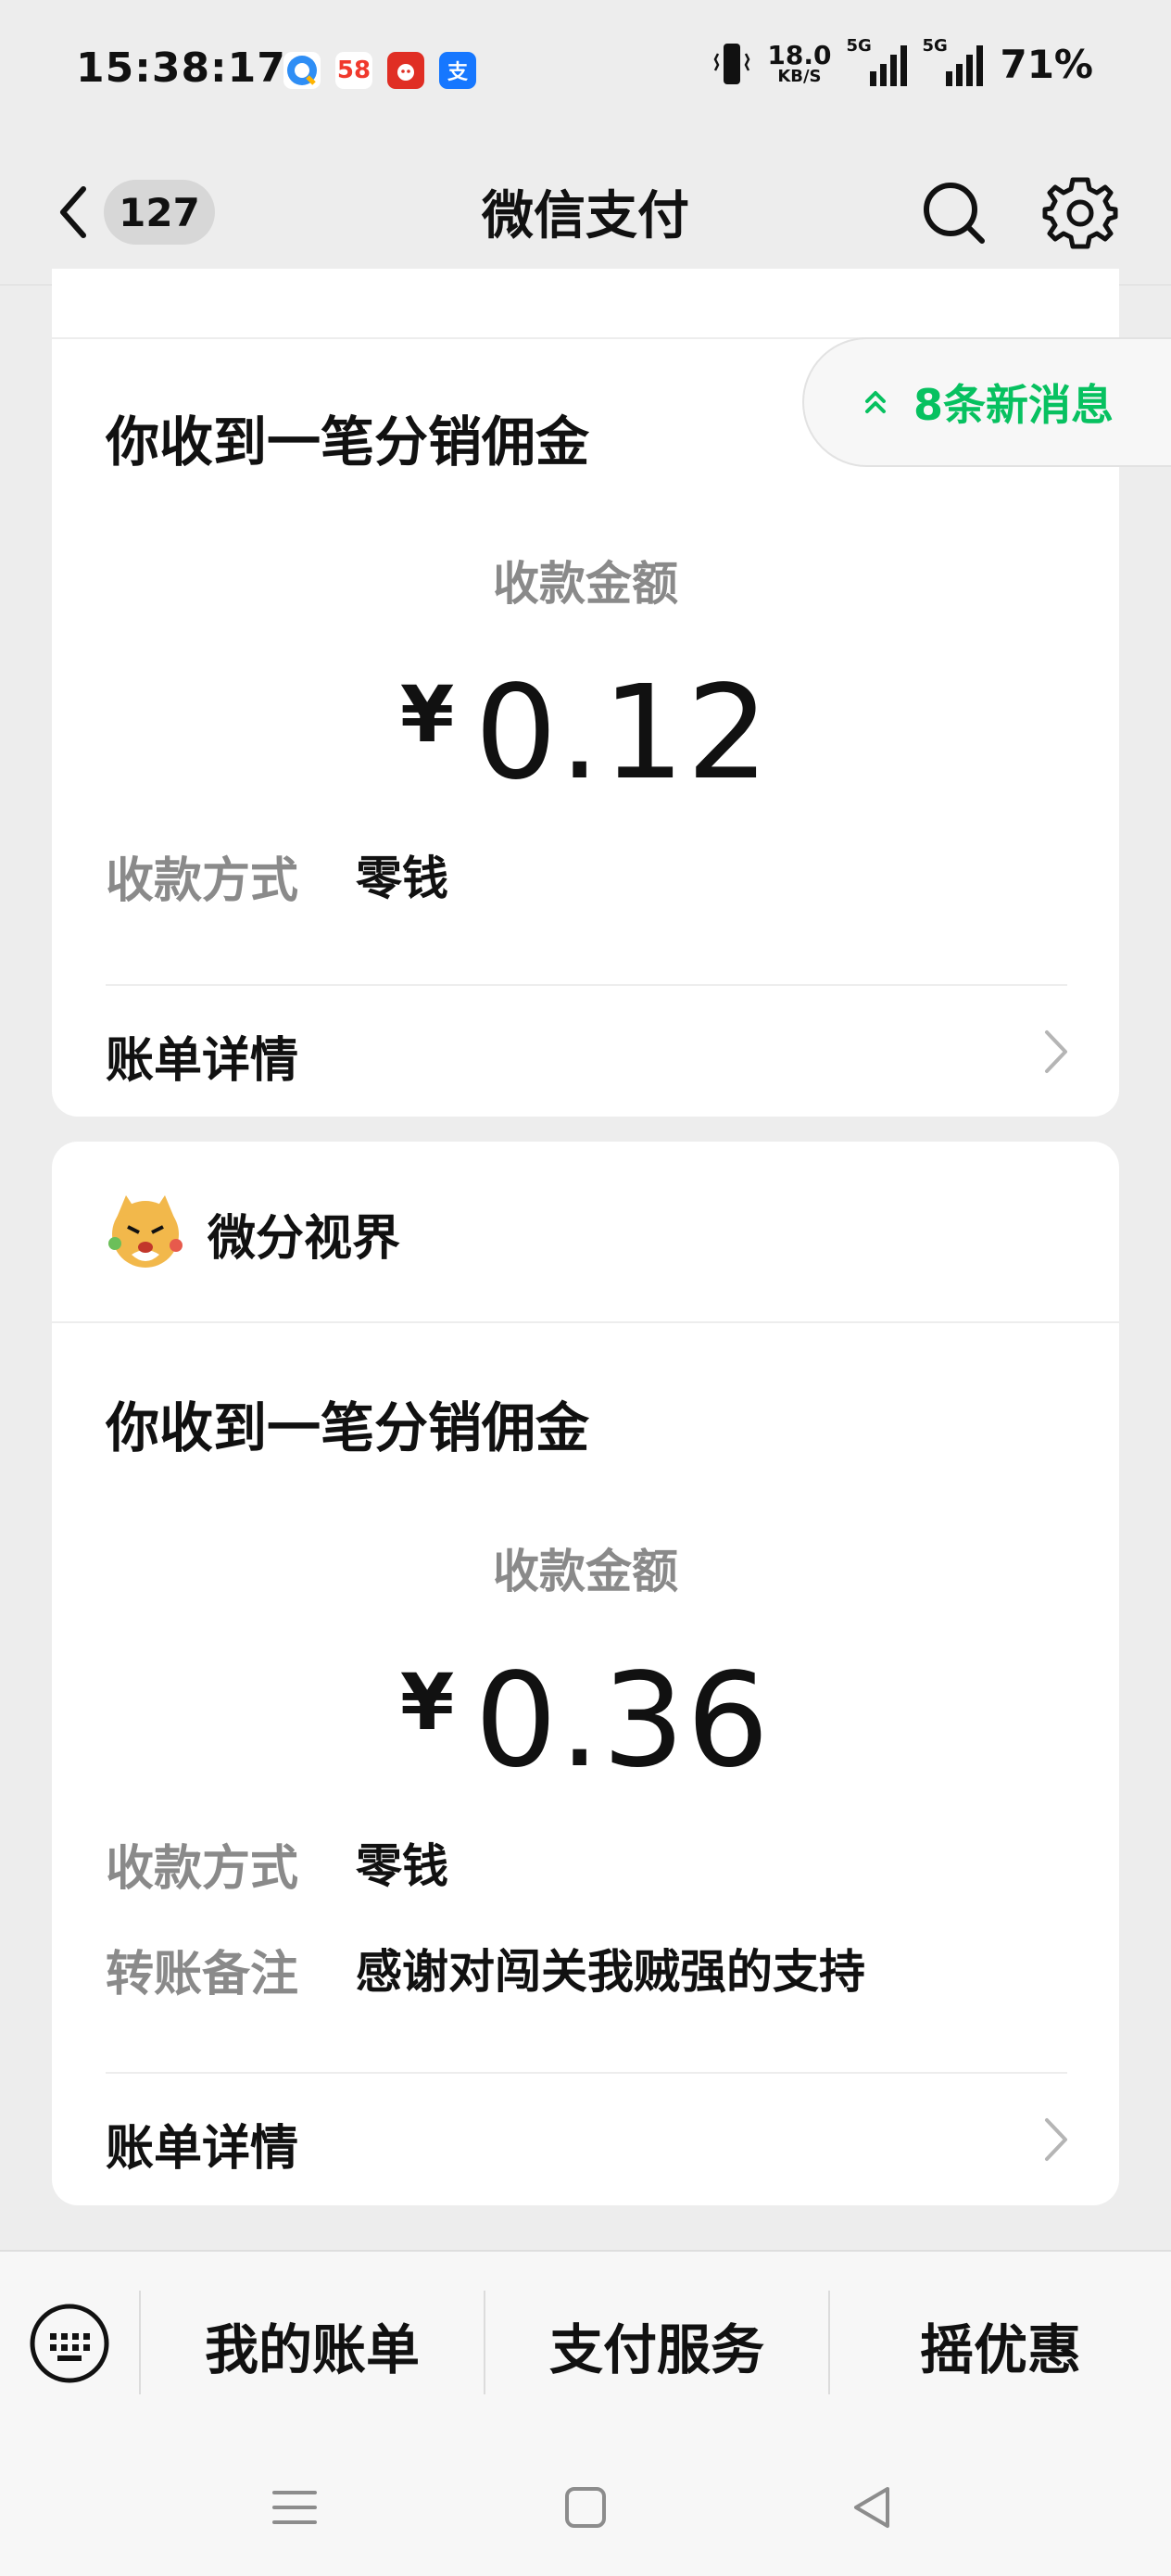 This screenshot has width=1171, height=2576. Describe the element at coordinates (585, 69) in the screenshot. I see `status-bar: 15:38:17 58 支 18.0 KB/S 5G 5G 71%` at that location.